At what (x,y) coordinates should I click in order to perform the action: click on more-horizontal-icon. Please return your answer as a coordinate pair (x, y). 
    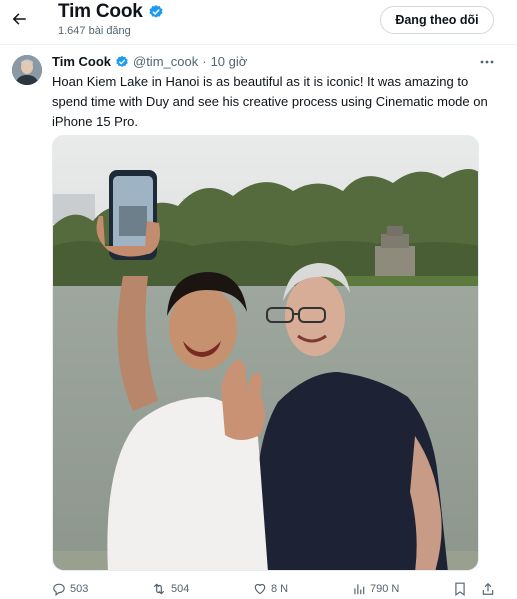
    Looking at the image, I should click on (487, 62).